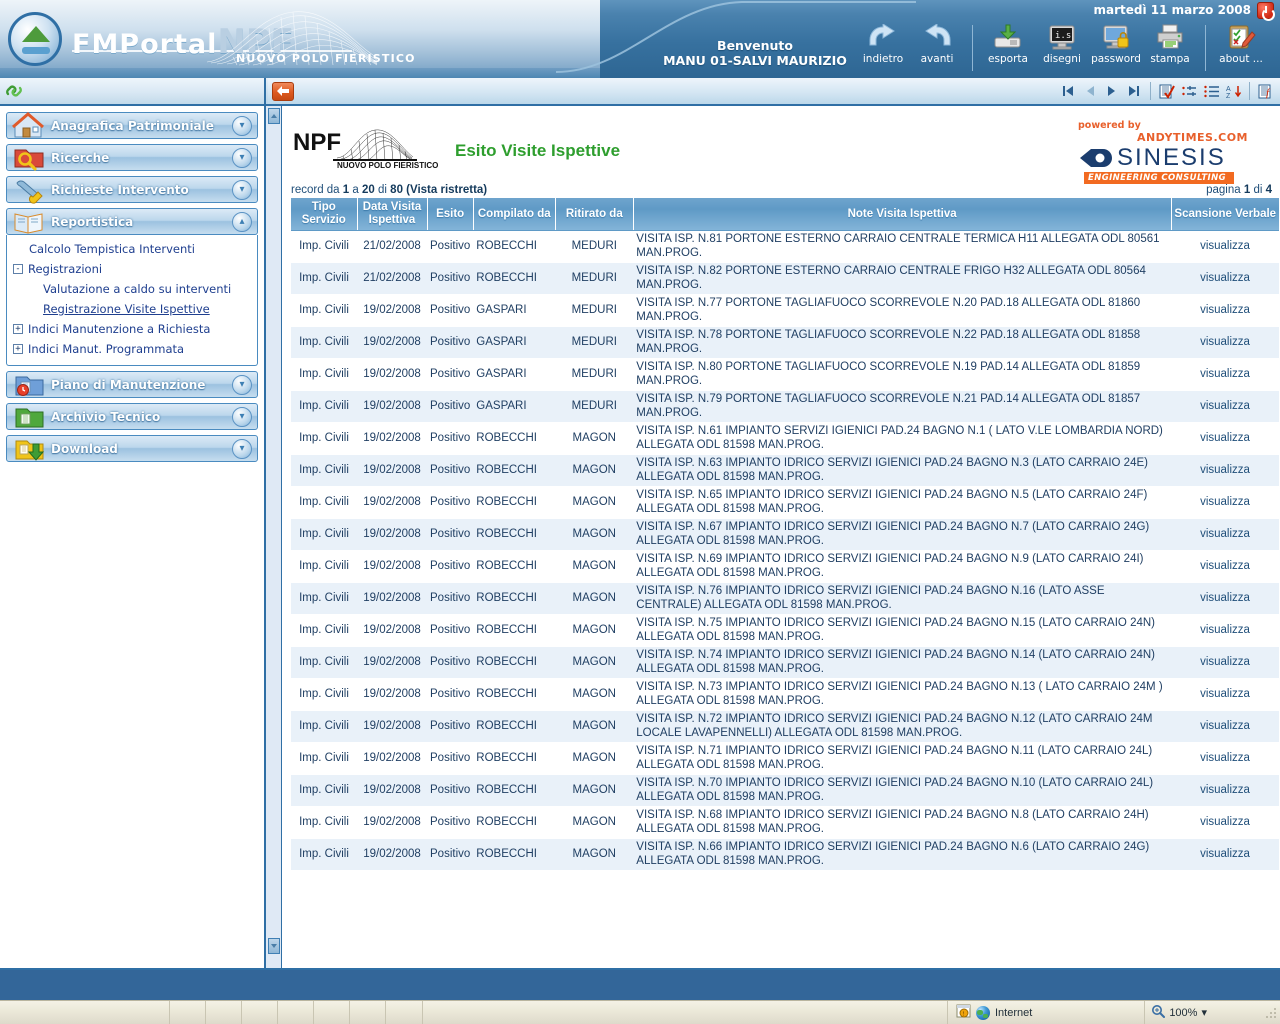  What do you see at coordinates (994, 1012) in the screenshot?
I see `security-zone: ! Internet` at bounding box center [994, 1012].